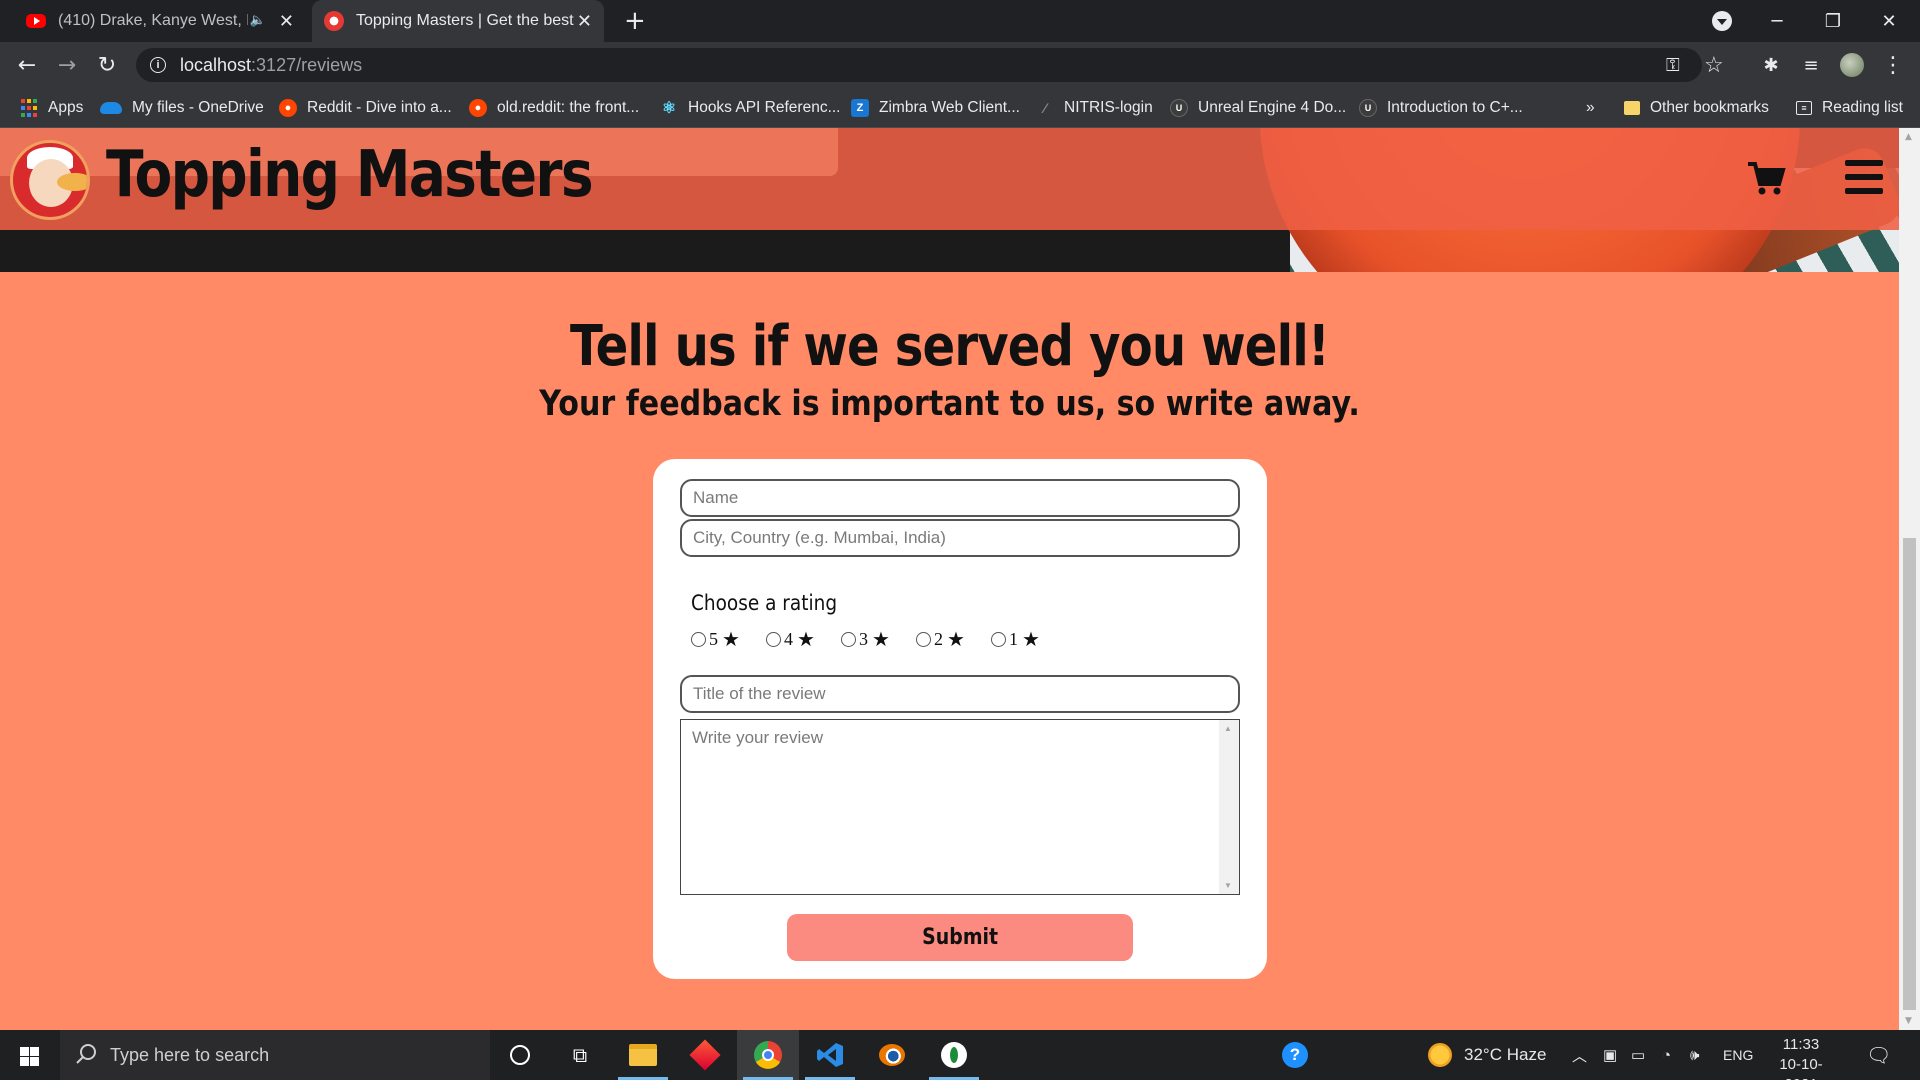 The width and height of the screenshot is (1920, 1080). Describe the element at coordinates (520, 1055) in the screenshot. I see `cortana-icon` at that location.